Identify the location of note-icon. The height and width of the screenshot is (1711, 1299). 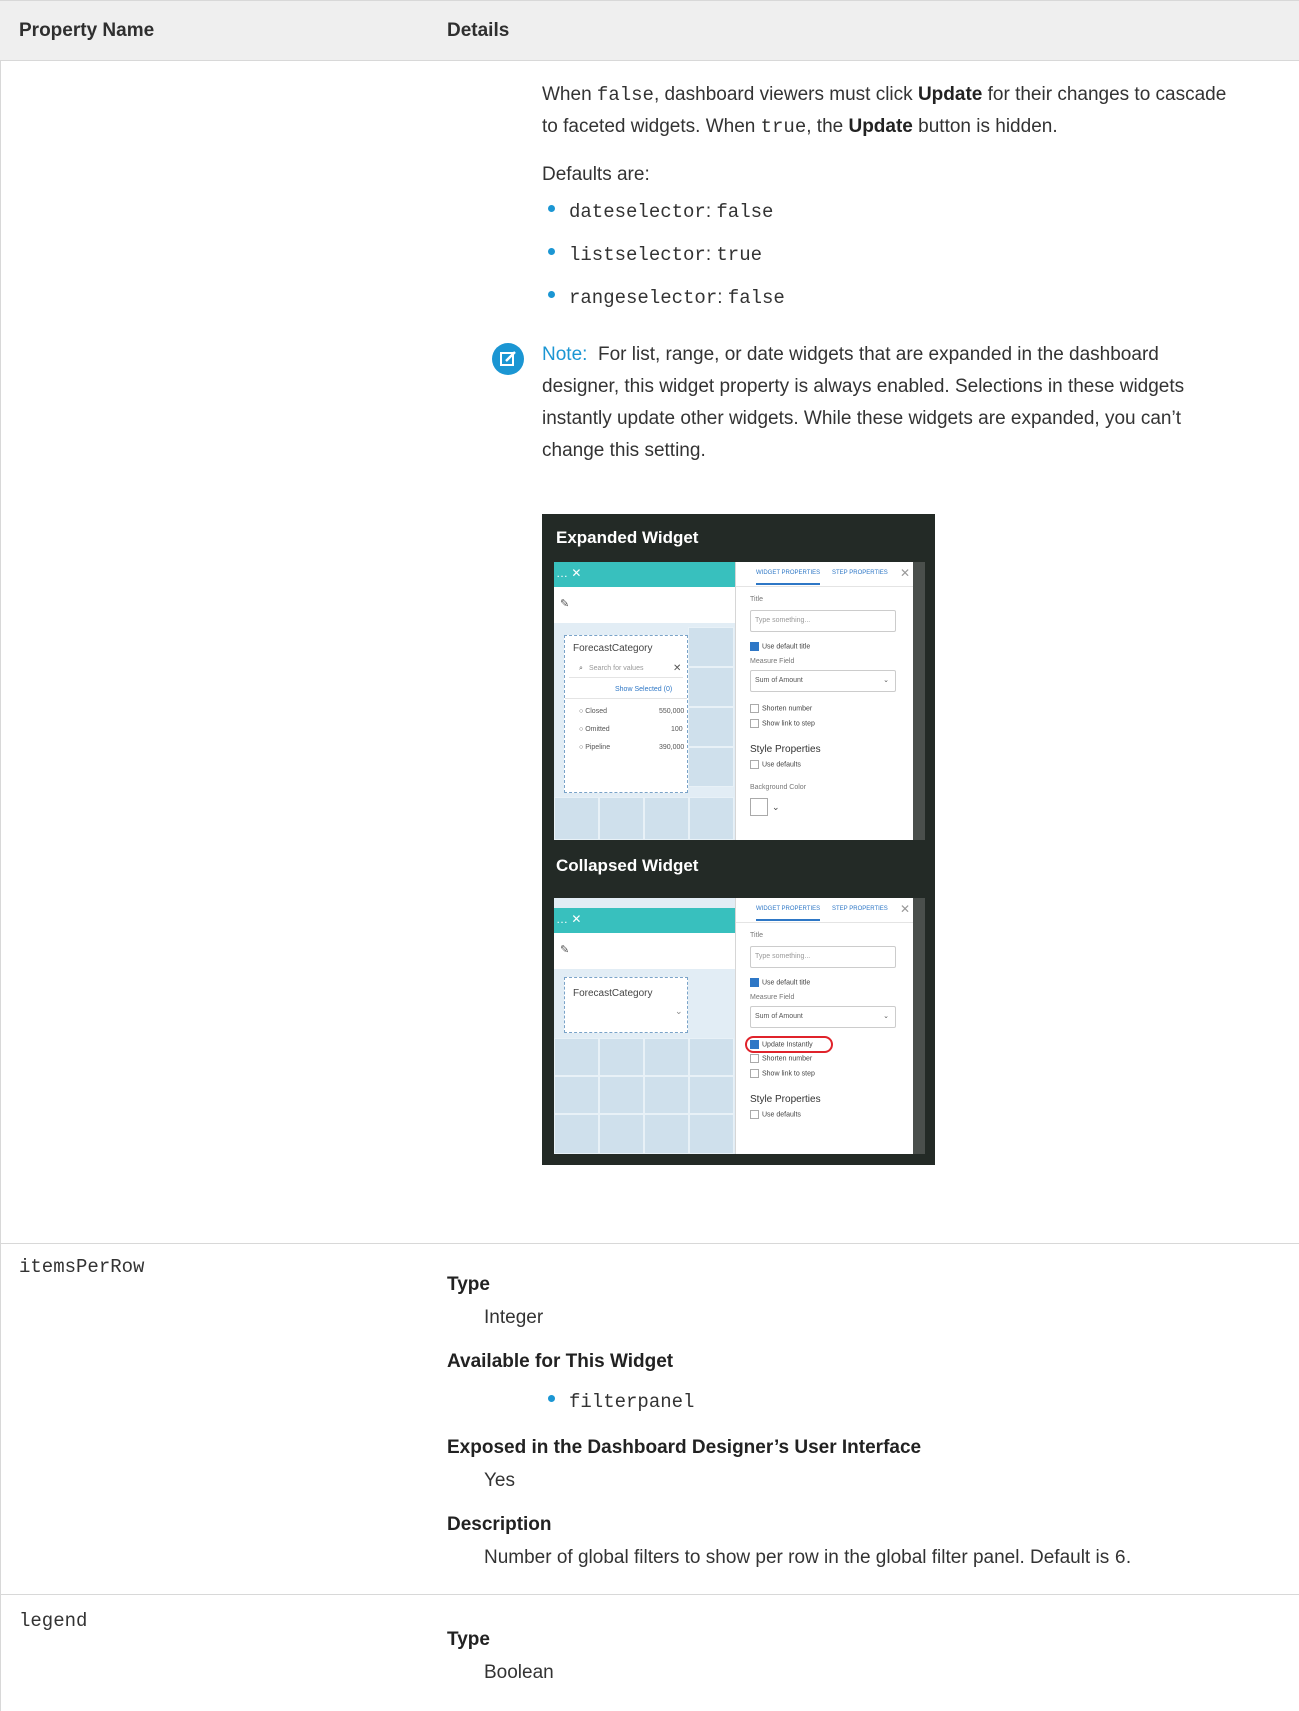
(508, 359).